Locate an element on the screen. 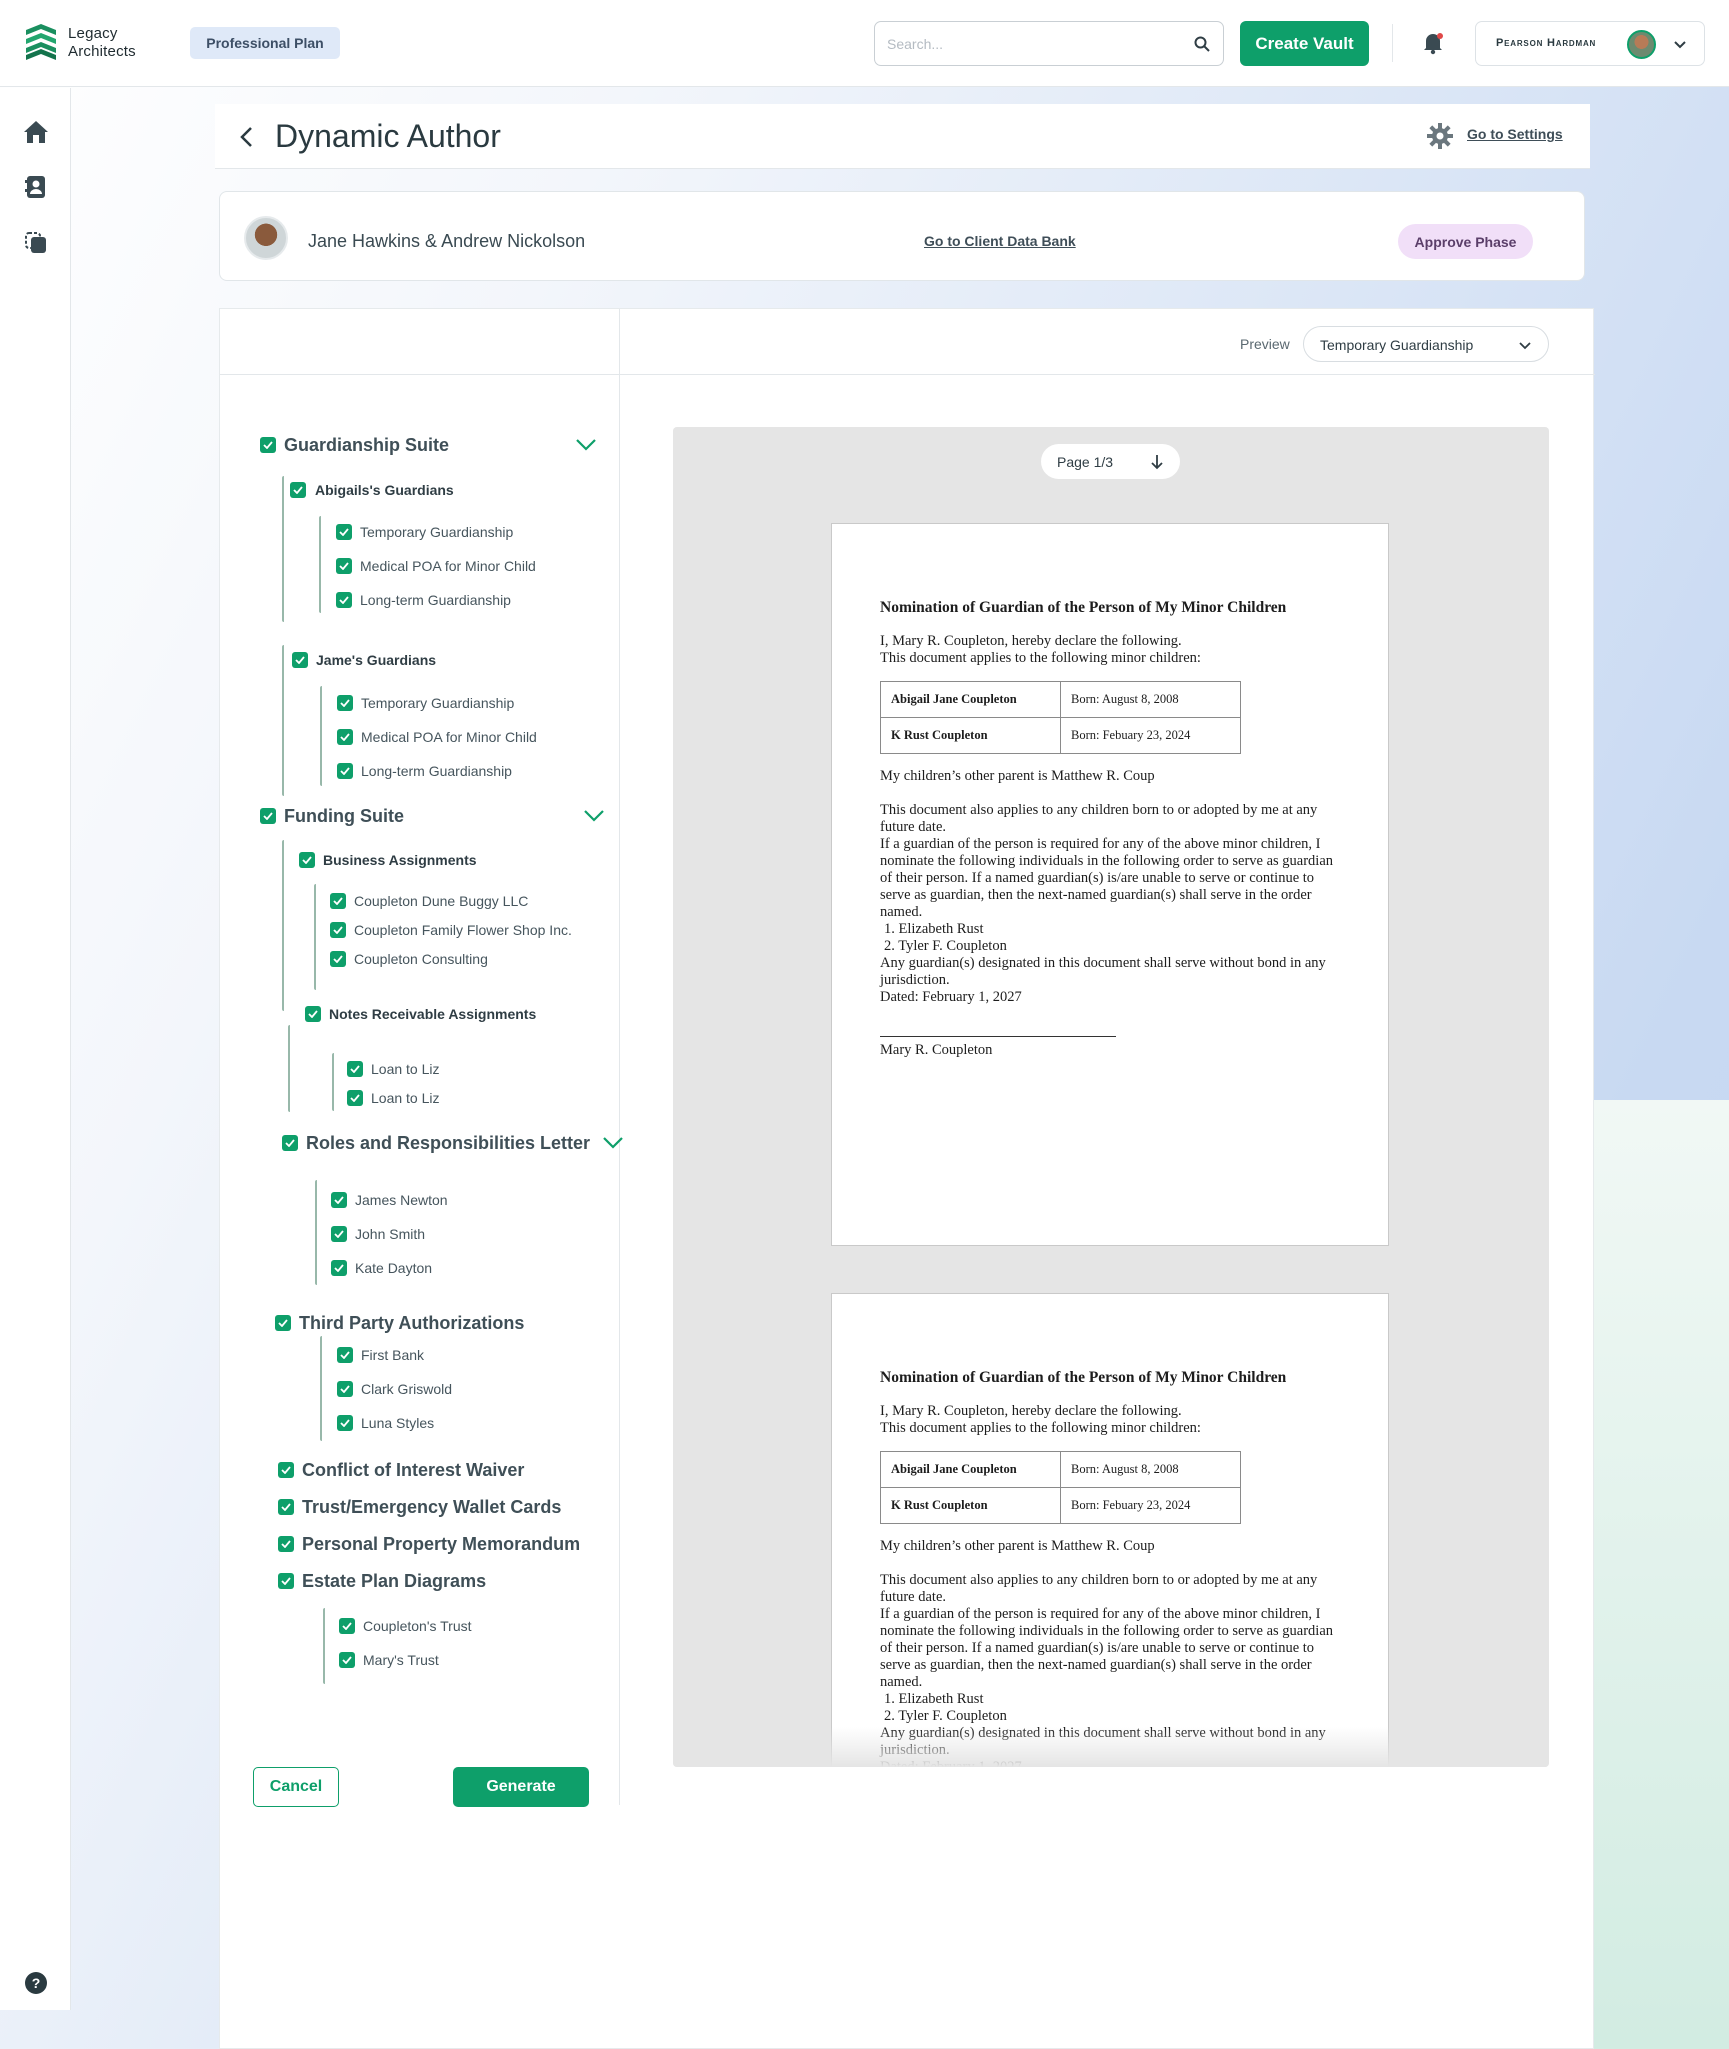 The image size is (1729, 2049). page-indicator: Page 1/3 is located at coordinates (1110, 461).